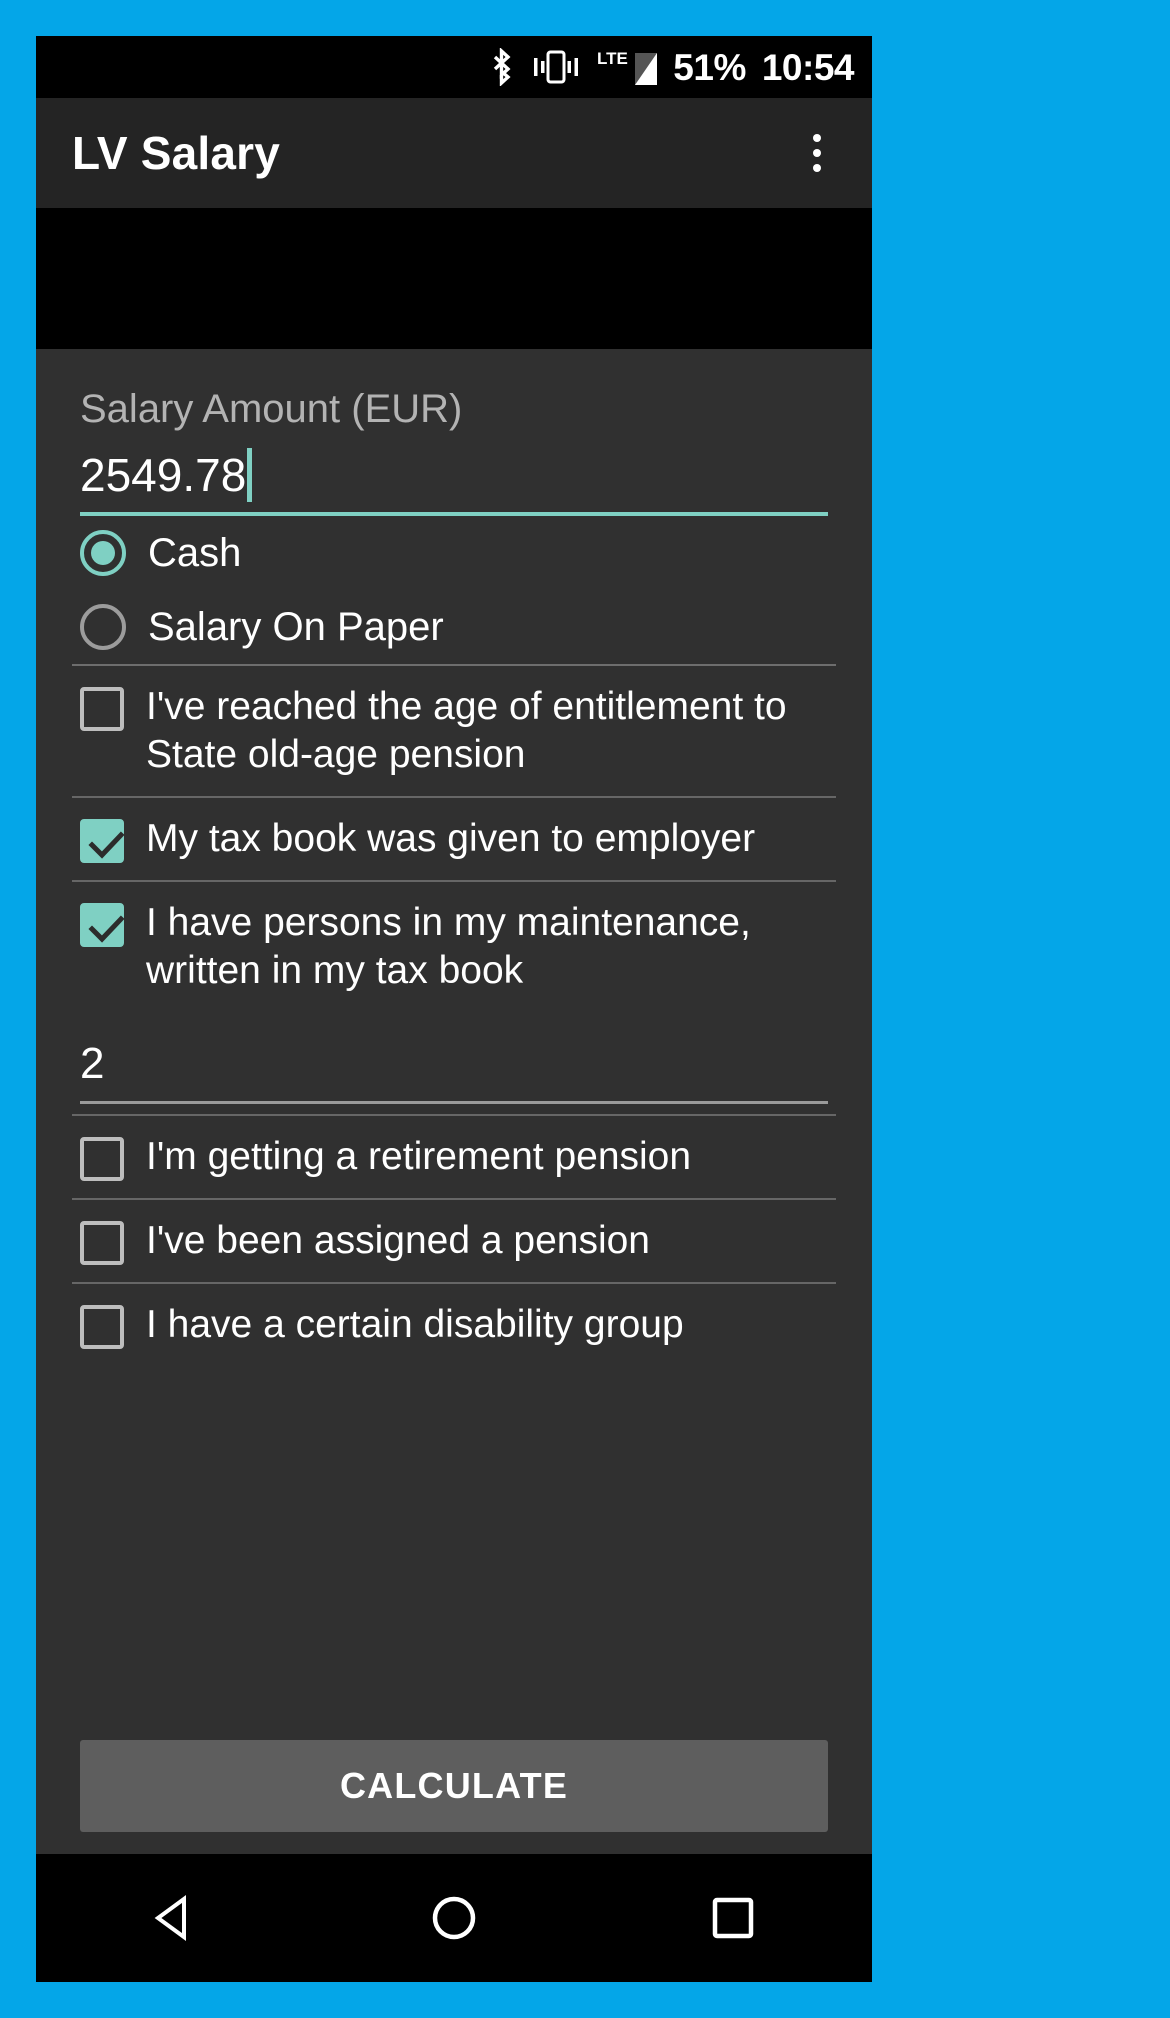 The width and height of the screenshot is (1170, 2018). Describe the element at coordinates (454, 553) in the screenshot. I see `radio-option-cash: Cash` at that location.